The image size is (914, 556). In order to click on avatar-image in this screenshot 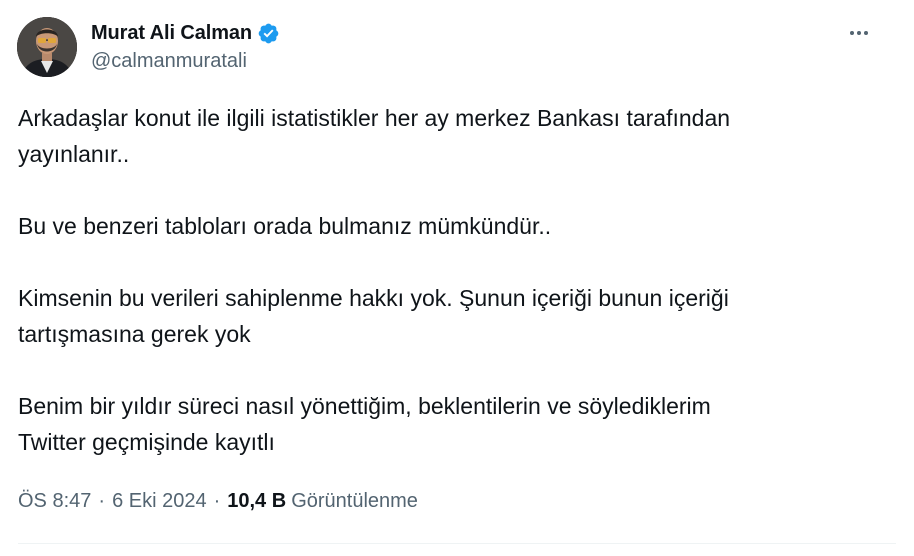, I will do `click(47, 47)`.